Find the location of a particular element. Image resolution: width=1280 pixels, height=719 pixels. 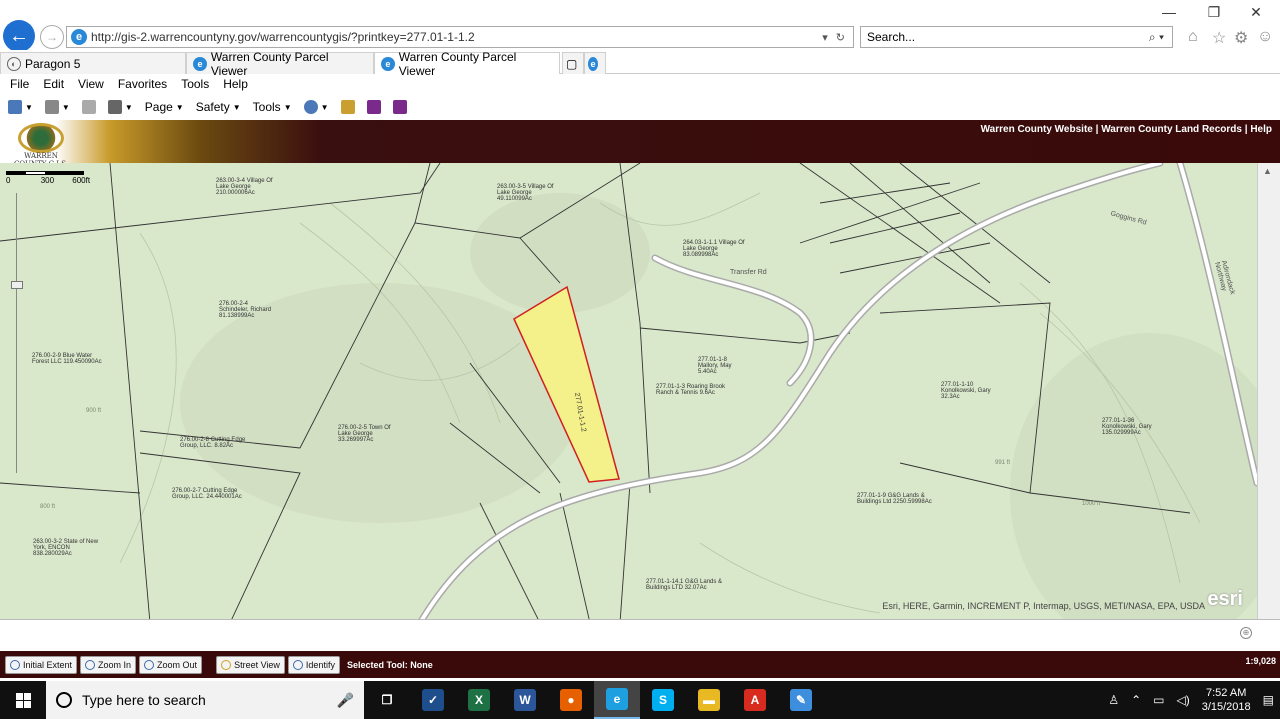

notifications-icon: ▤ is located at coordinates (1268, 700).